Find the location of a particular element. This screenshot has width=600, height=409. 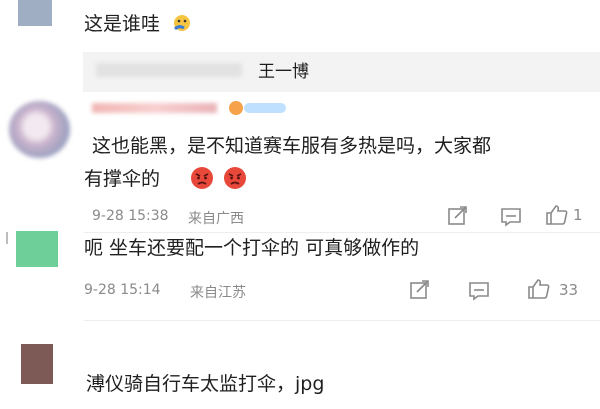

blurred-username is located at coordinates (154, 108).